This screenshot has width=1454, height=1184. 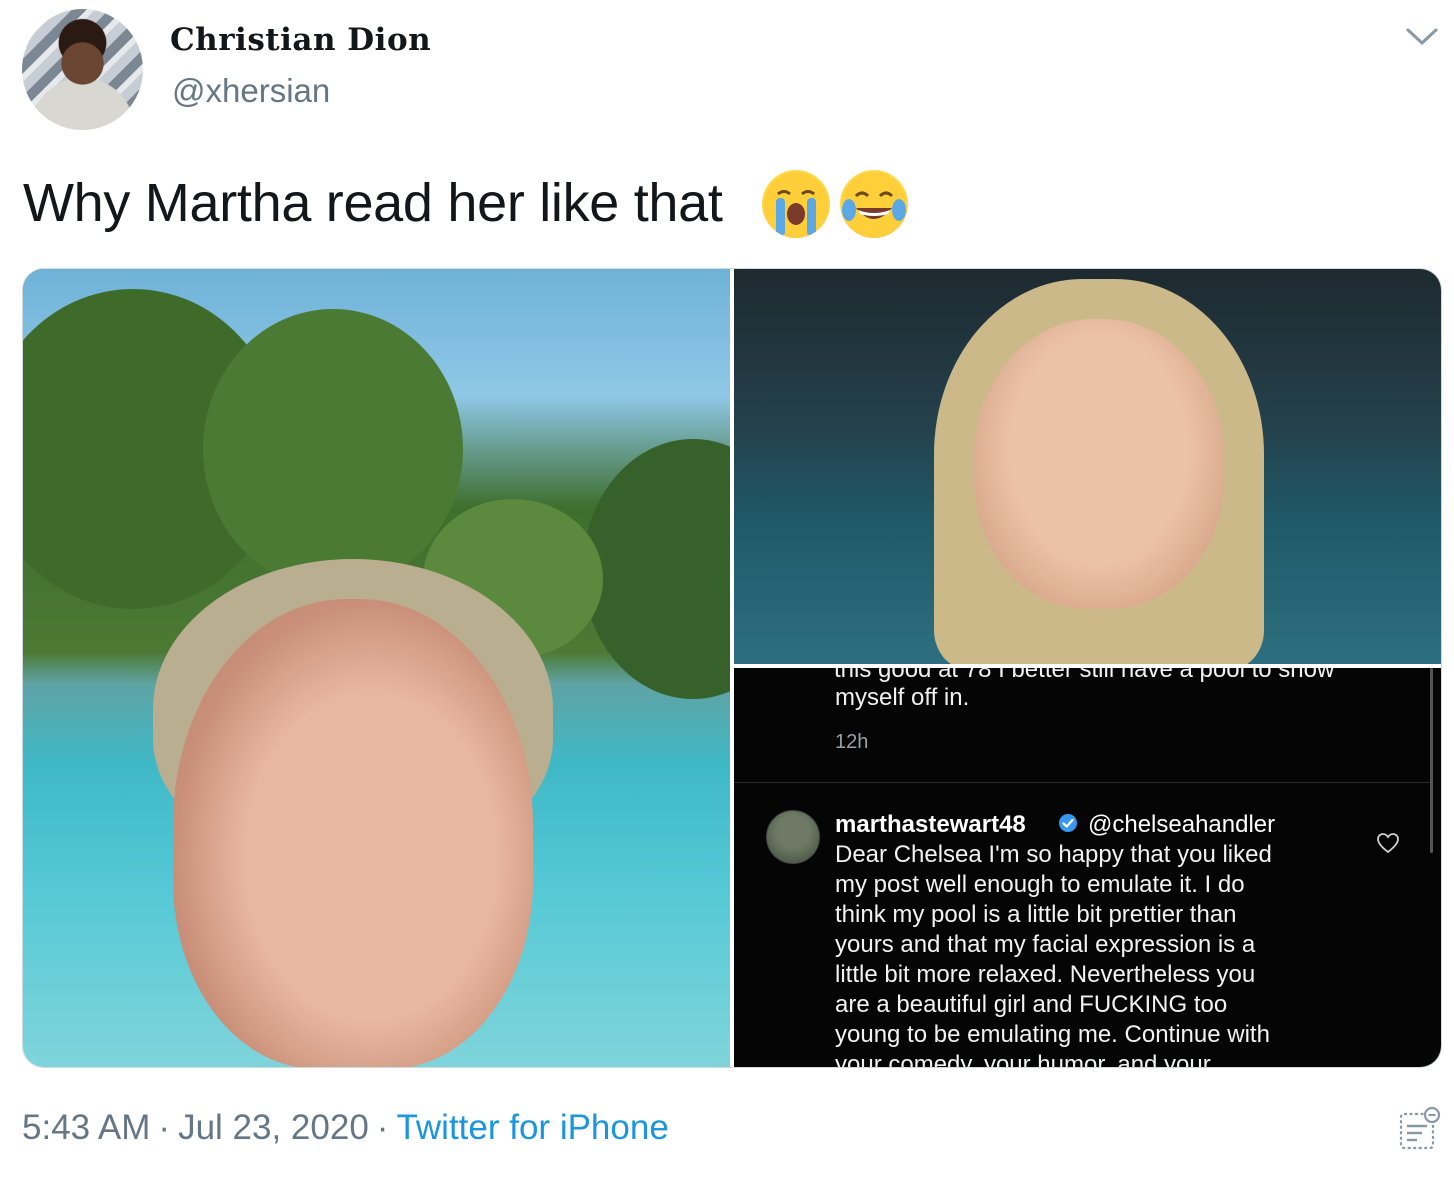 What do you see at coordinates (1182, 824) in the screenshot?
I see `ig-comment-mention: @chelseahandler` at bounding box center [1182, 824].